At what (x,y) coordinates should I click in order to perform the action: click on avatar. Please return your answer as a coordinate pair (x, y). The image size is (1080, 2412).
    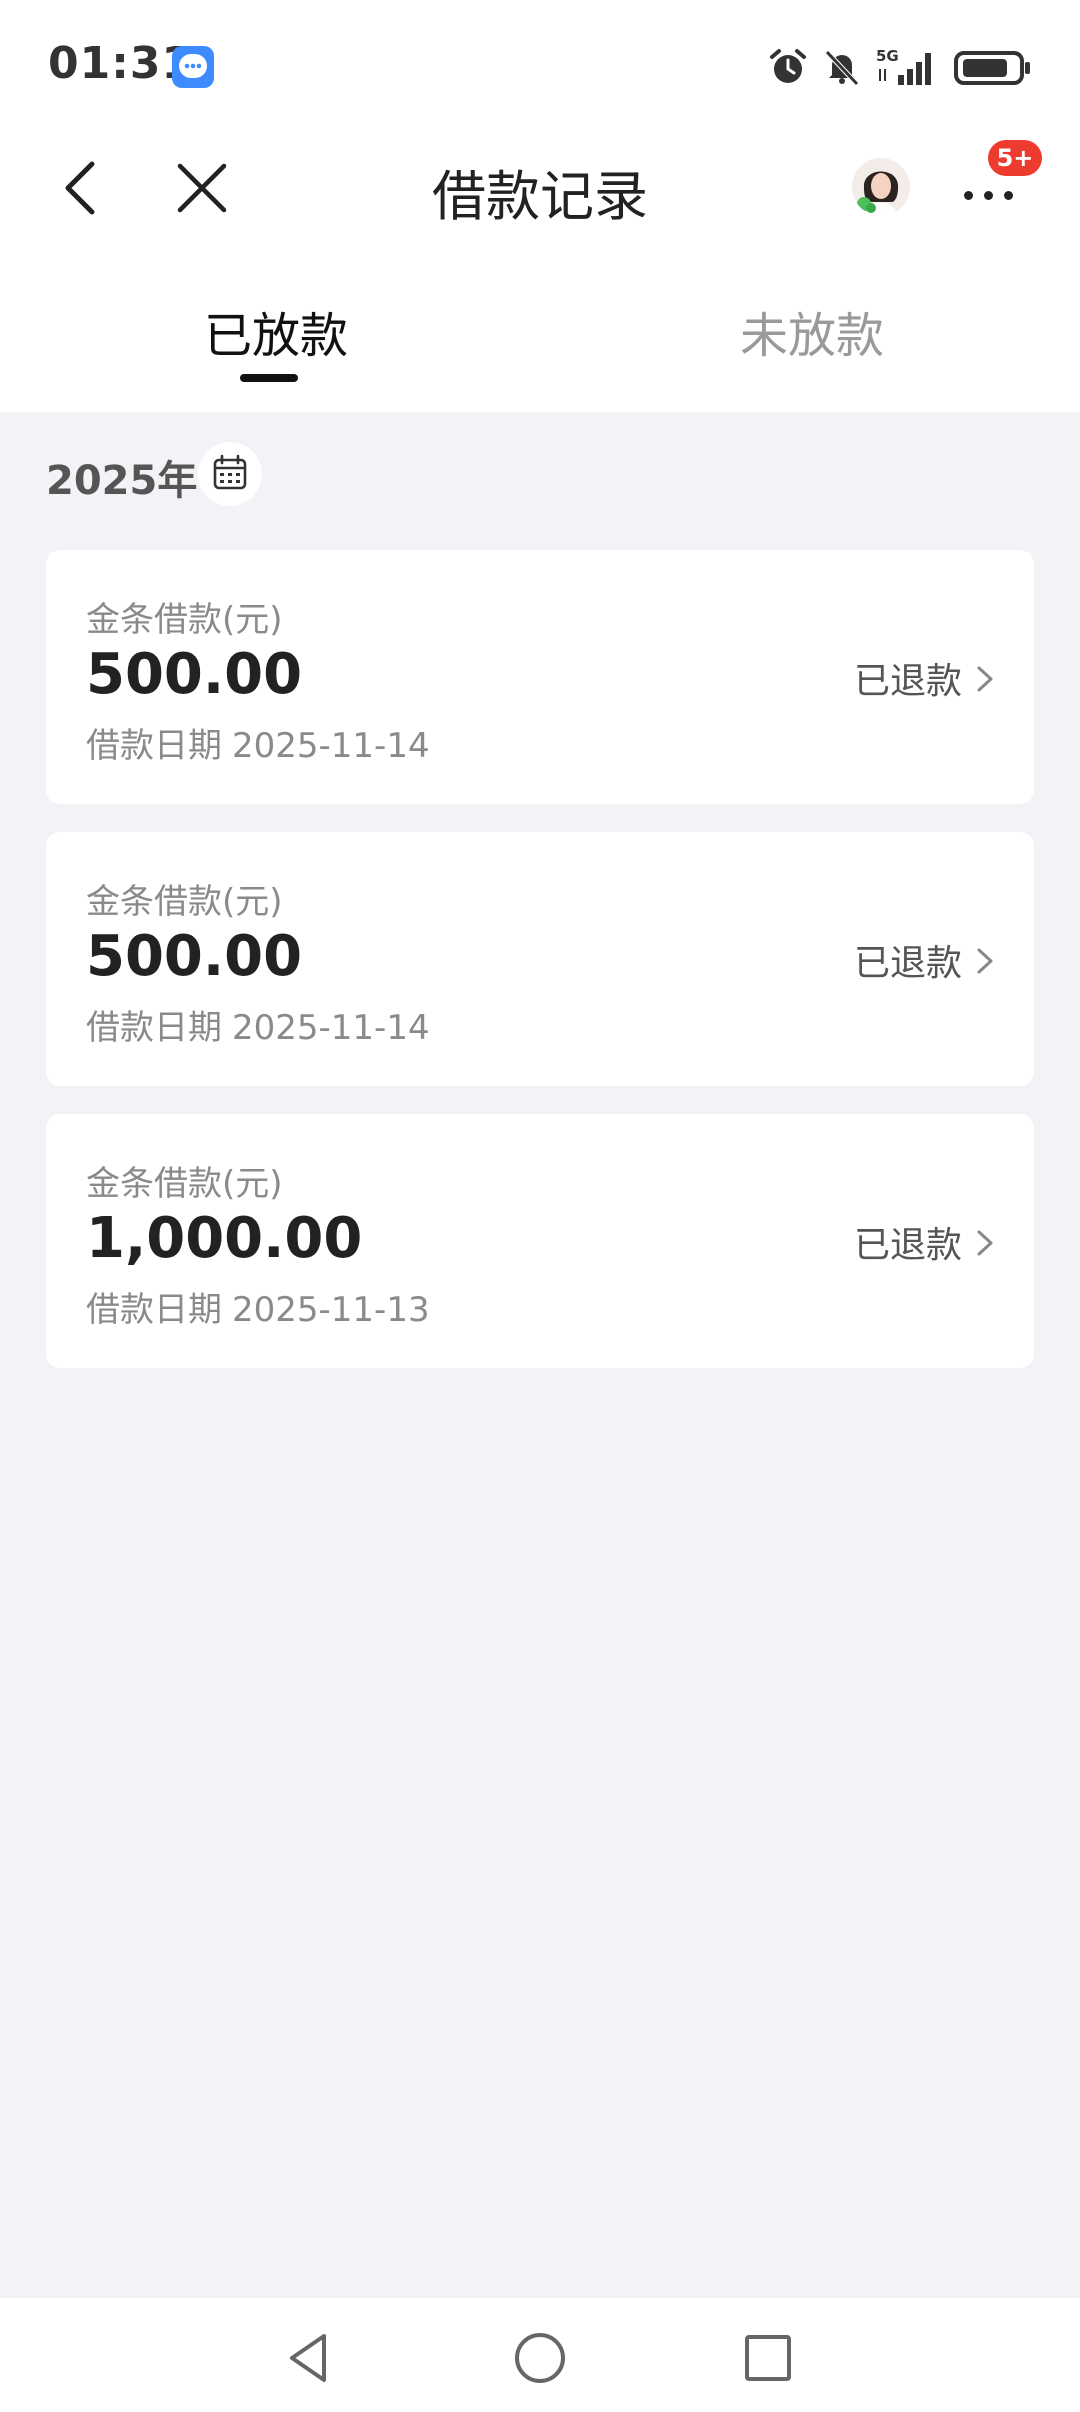
    Looking at the image, I should click on (881, 187).